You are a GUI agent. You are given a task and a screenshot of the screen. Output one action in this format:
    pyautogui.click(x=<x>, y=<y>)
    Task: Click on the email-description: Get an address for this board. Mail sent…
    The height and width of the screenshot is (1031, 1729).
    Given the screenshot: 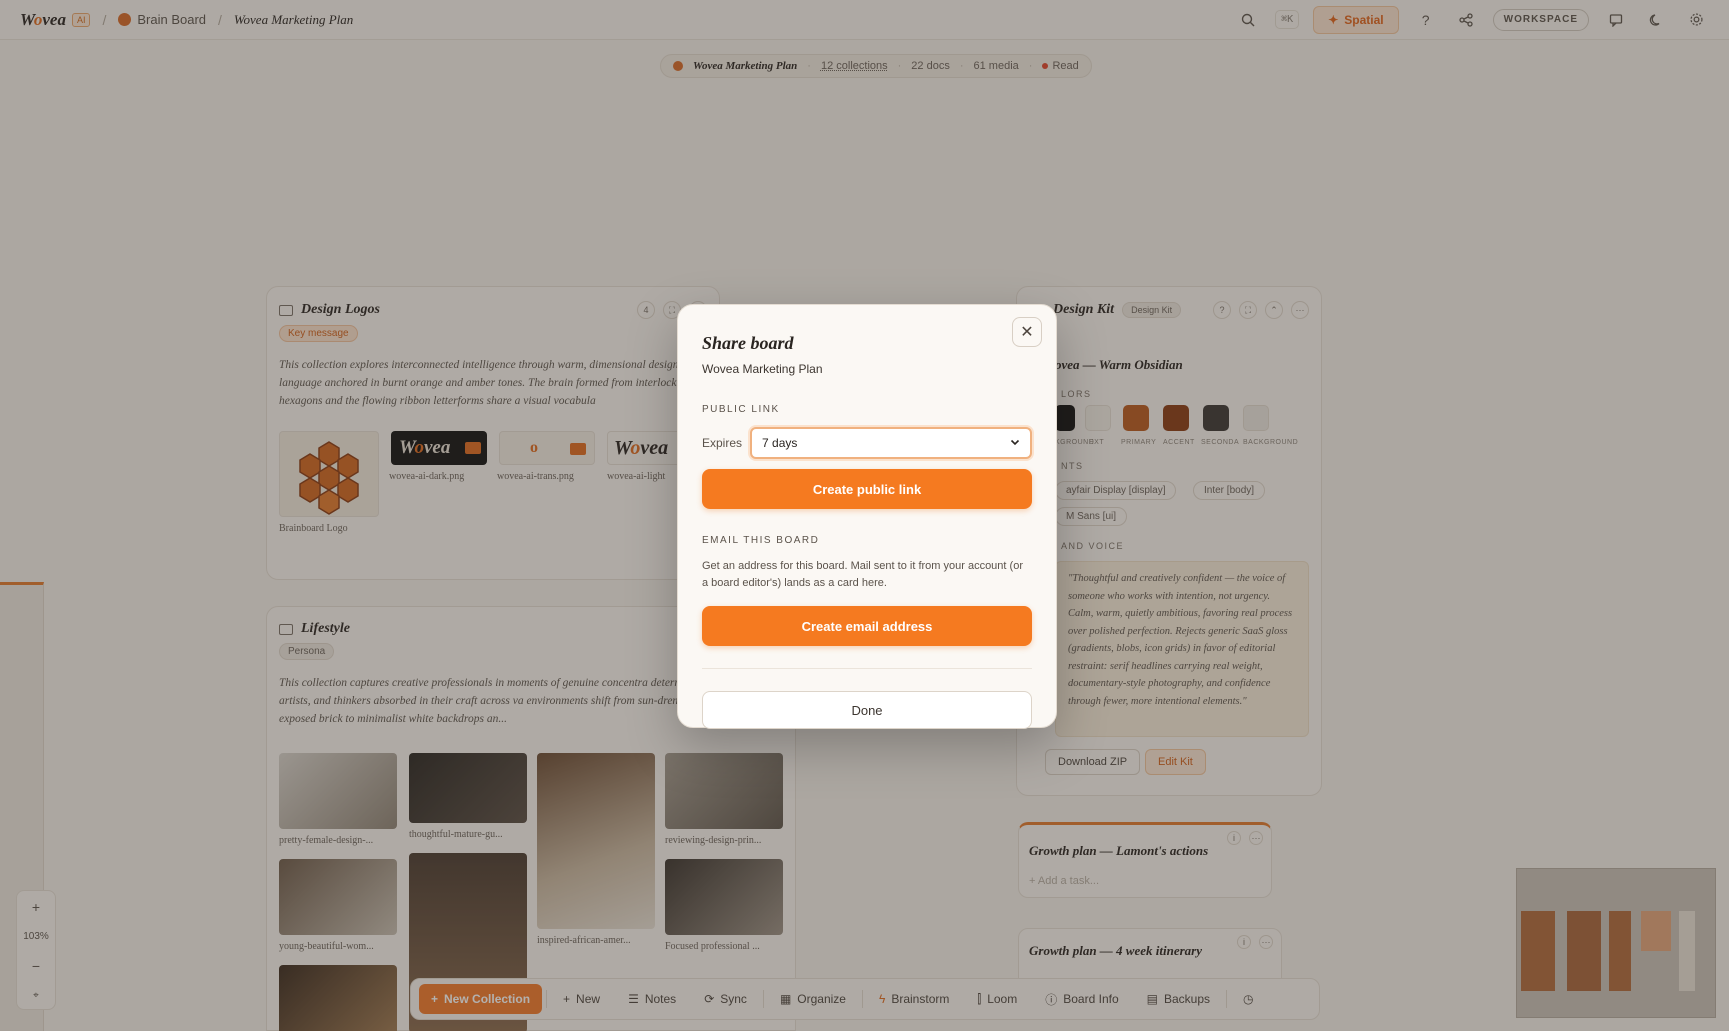 What is the action you would take?
    pyautogui.click(x=862, y=574)
    